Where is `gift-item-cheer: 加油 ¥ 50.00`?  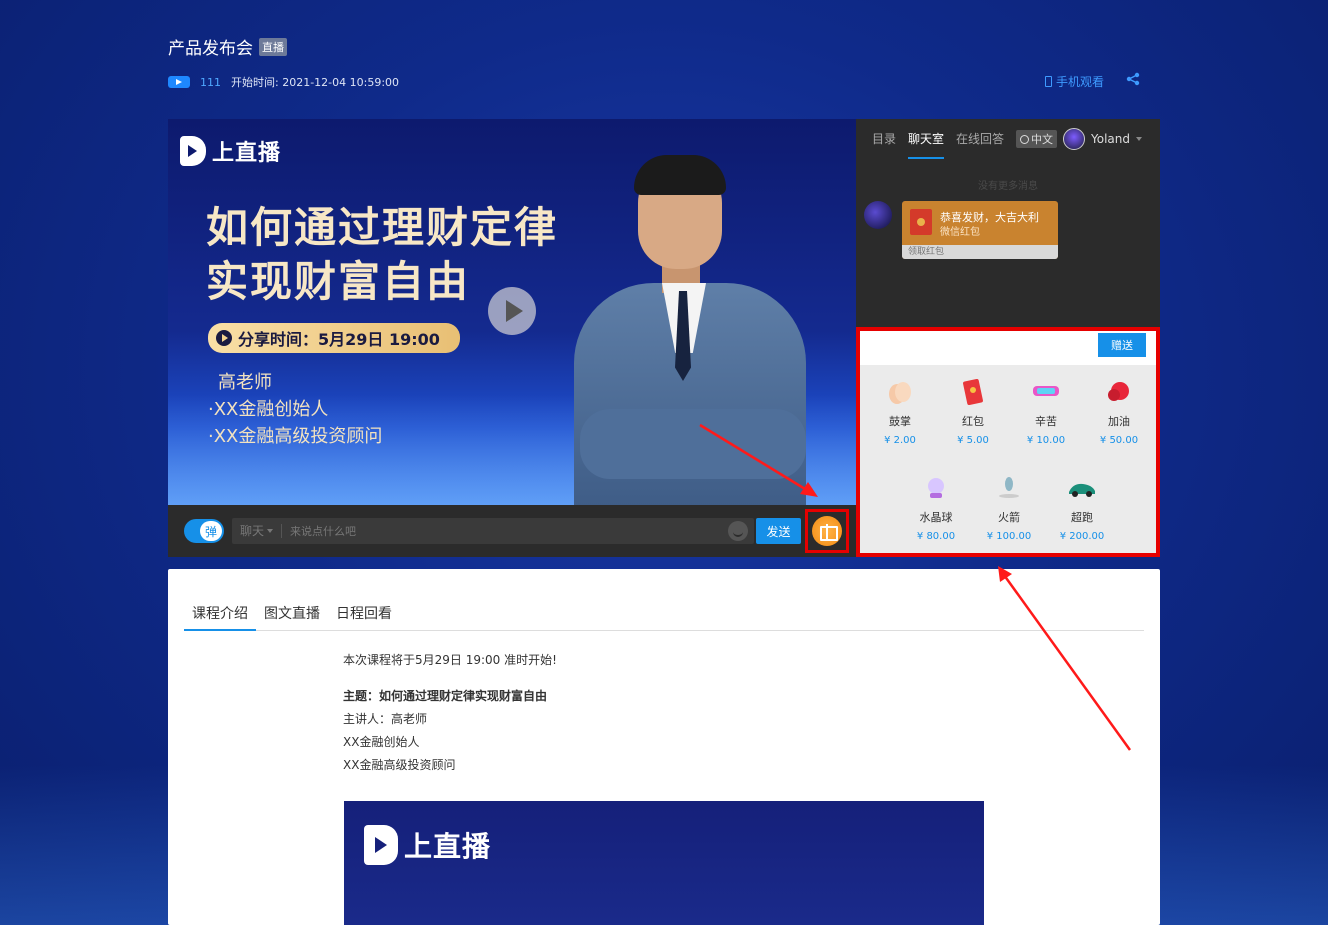 gift-item-cheer: 加油 ¥ 50.00 is located at coordinates (1119, 412).